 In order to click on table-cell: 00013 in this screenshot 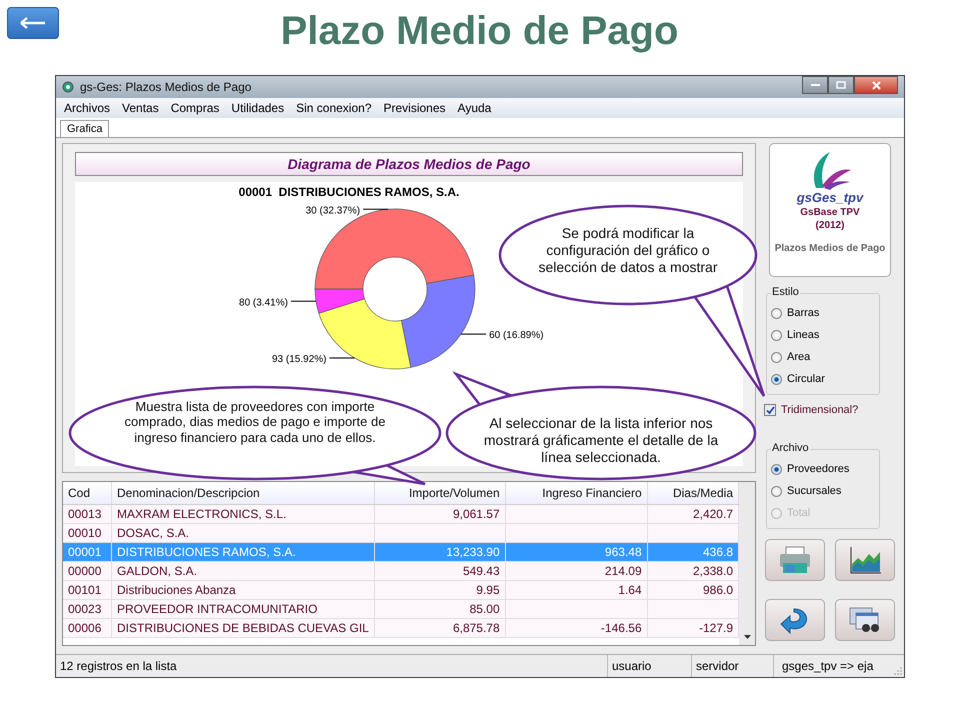, I will do `click(87, 514)`.